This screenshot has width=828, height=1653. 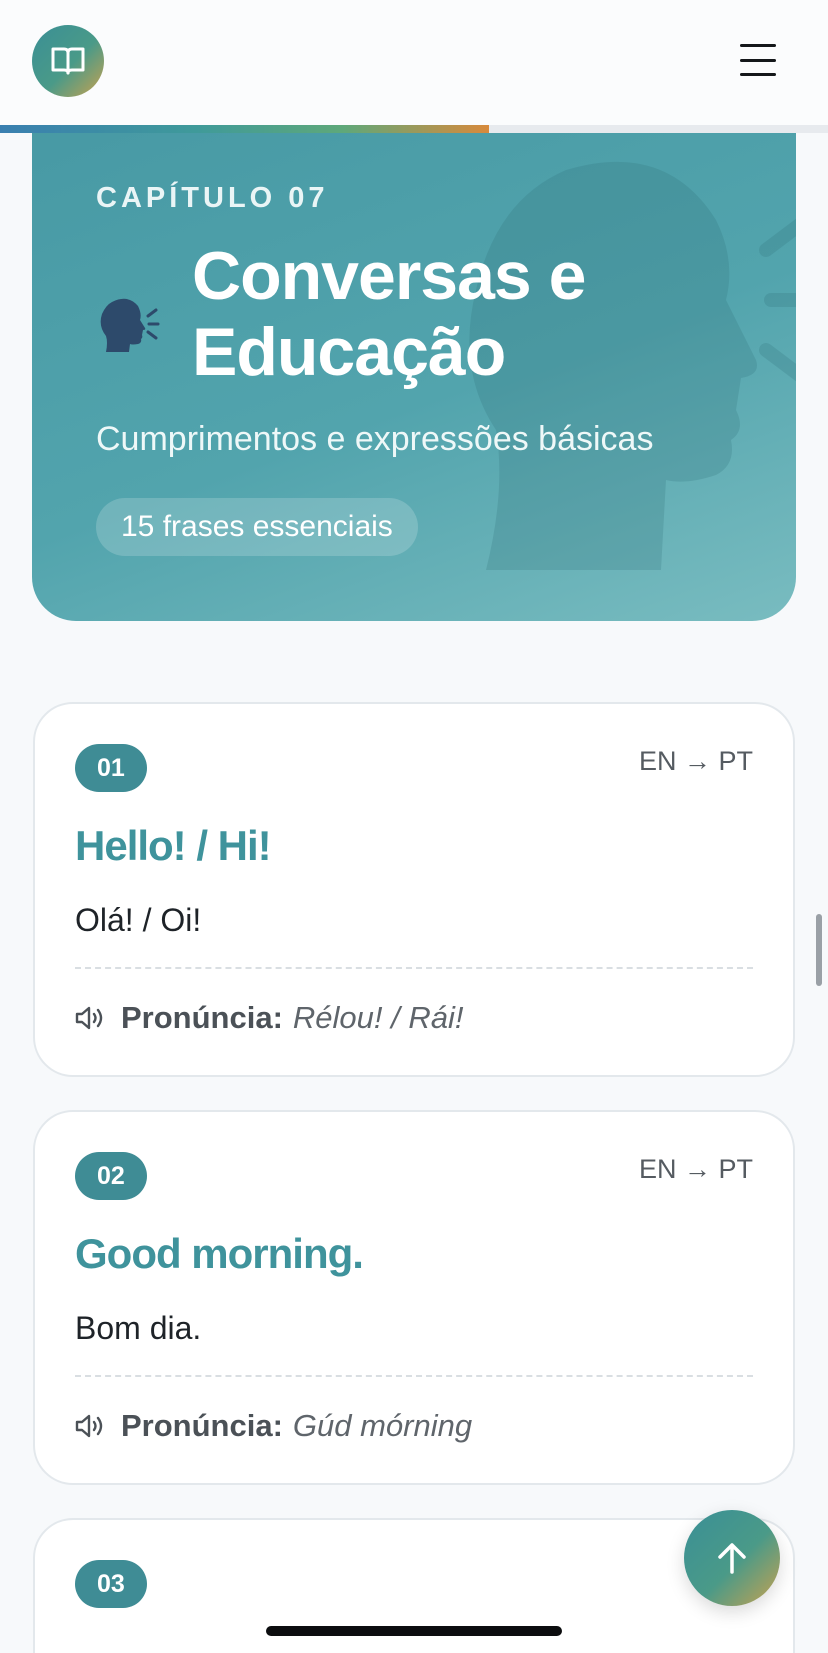 What do you see at coordinates (138, 1328) in the screenshot?
I see `phrase-portuguese: Bom dia.` at bounding box center [138, 1328].